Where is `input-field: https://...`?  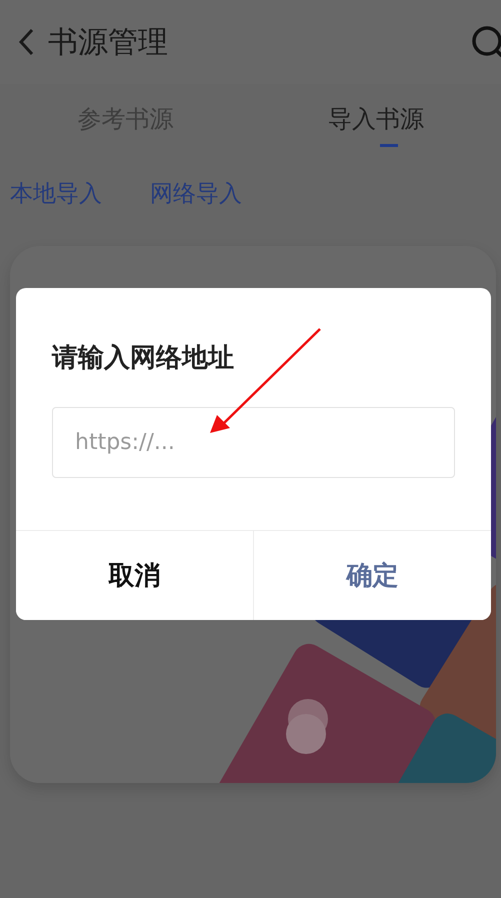
input-field: https://... is located at coordinates (253, 442).